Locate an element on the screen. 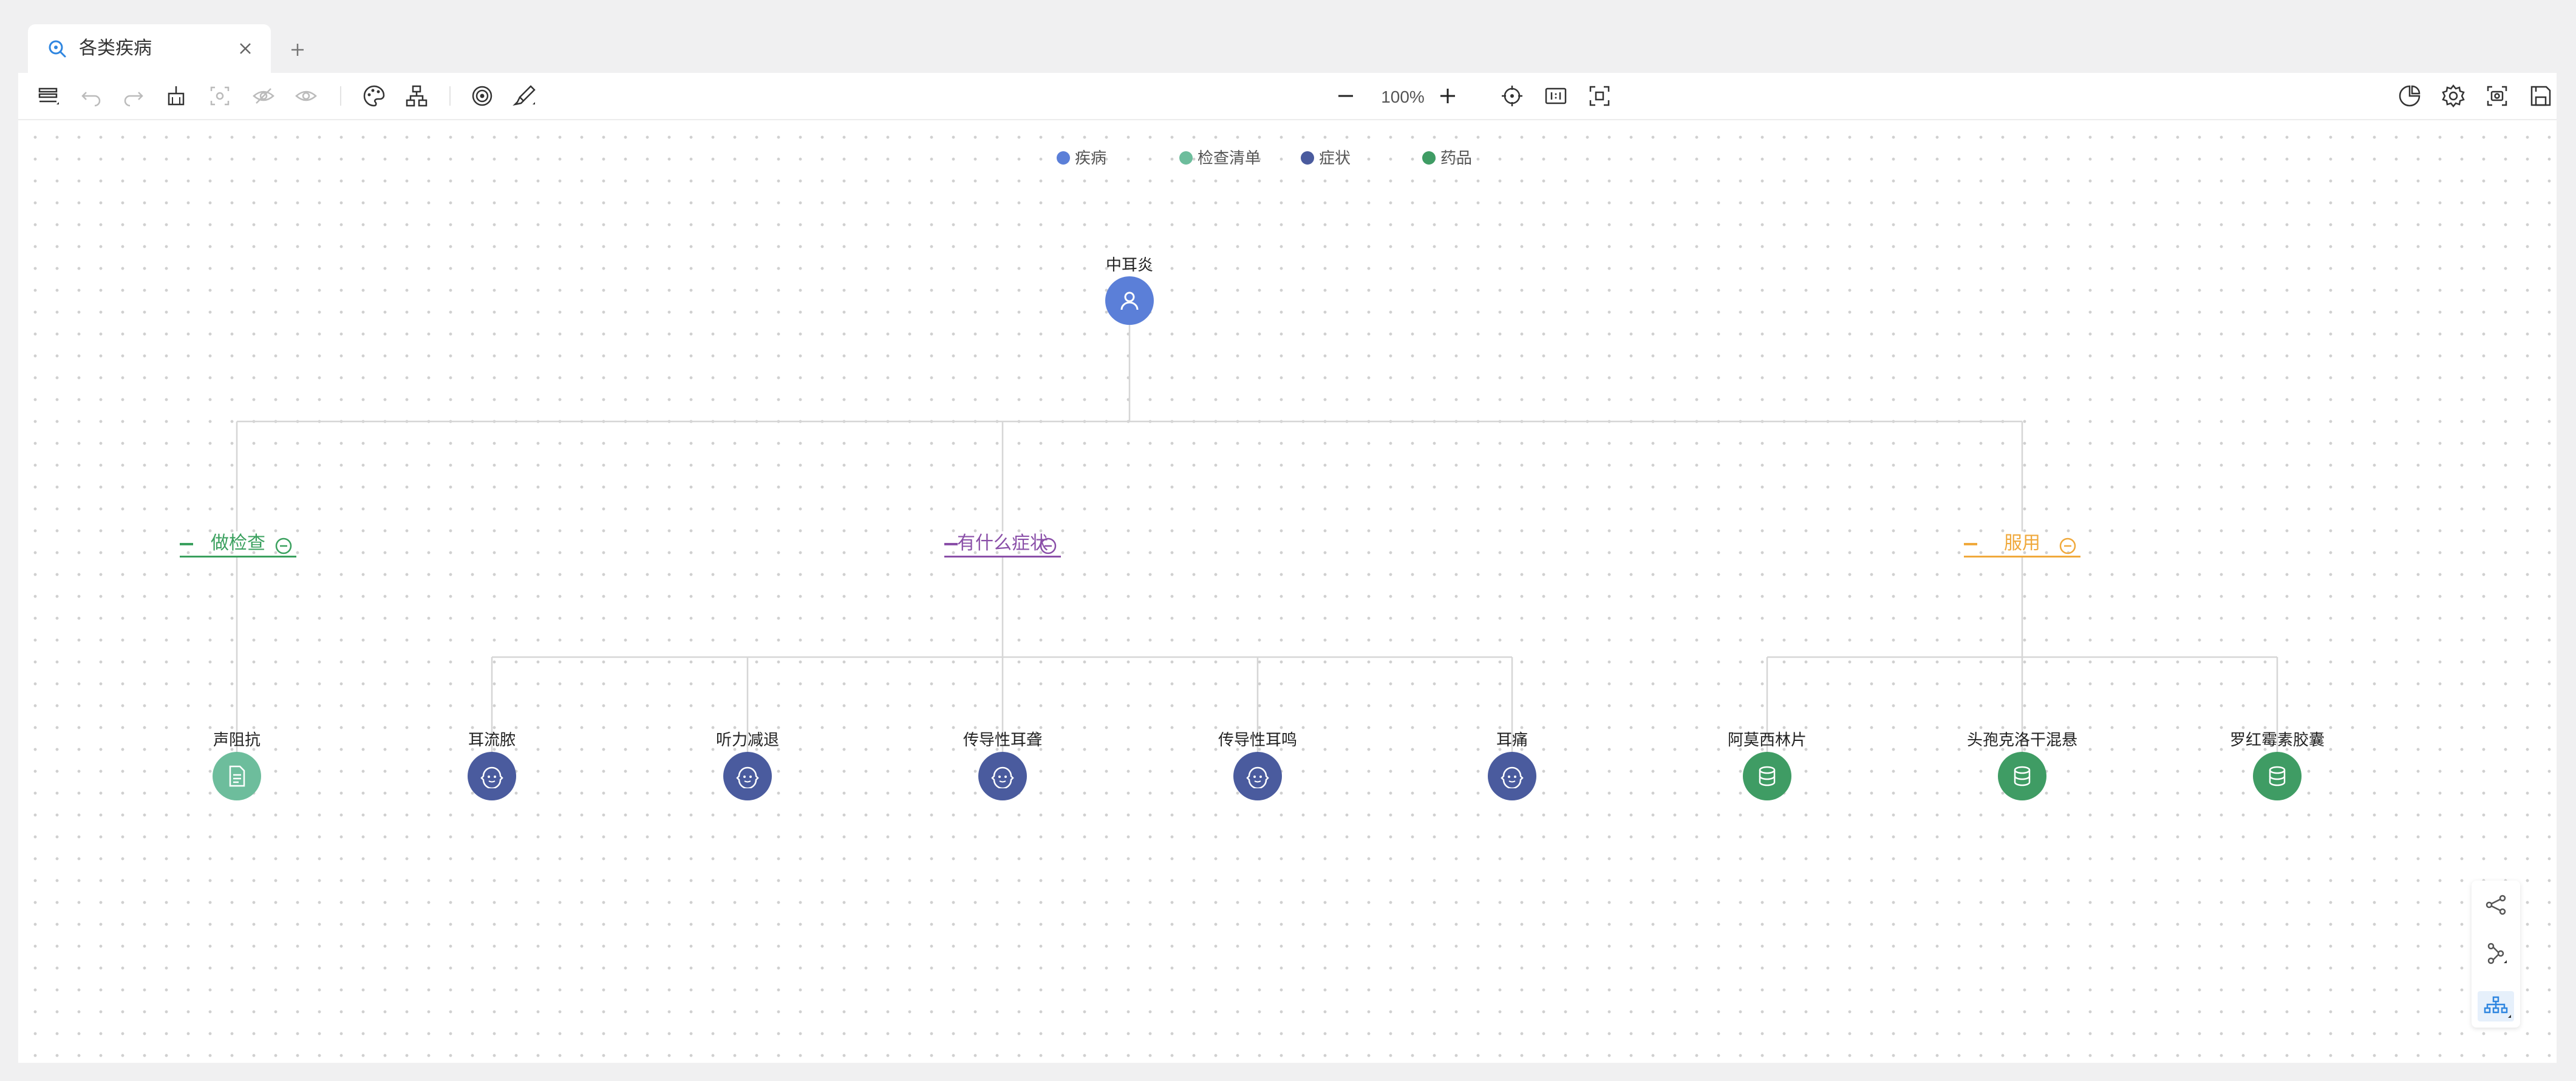  branch-take-drugs: 服用 is located at coordinates (2022, 544).